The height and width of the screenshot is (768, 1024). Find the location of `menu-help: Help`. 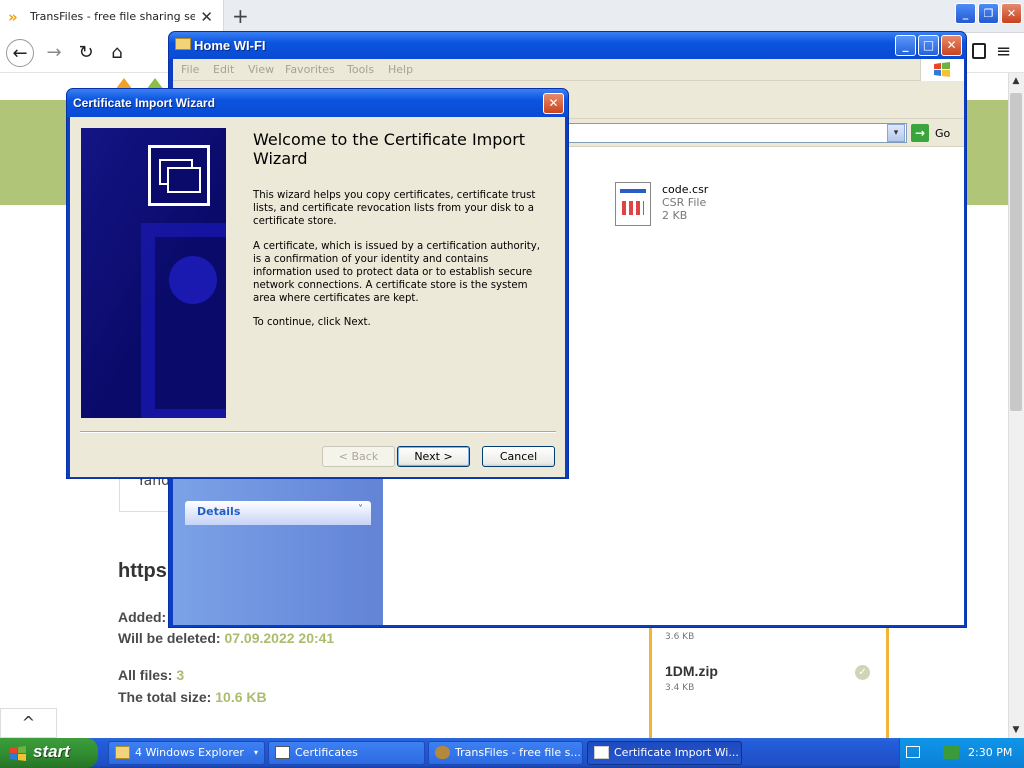

menu-help: Help is located at coordinates (400, 69).